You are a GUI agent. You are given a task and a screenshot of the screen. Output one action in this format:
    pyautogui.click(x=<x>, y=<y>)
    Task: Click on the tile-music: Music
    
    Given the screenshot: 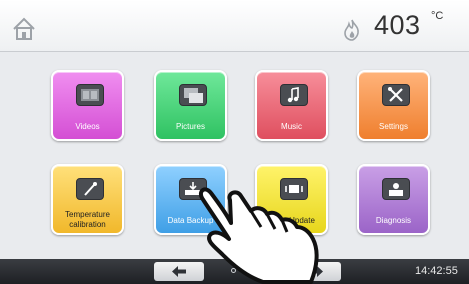 What is the action you would take?
    pyautogui.click(x=291, y=105)
    